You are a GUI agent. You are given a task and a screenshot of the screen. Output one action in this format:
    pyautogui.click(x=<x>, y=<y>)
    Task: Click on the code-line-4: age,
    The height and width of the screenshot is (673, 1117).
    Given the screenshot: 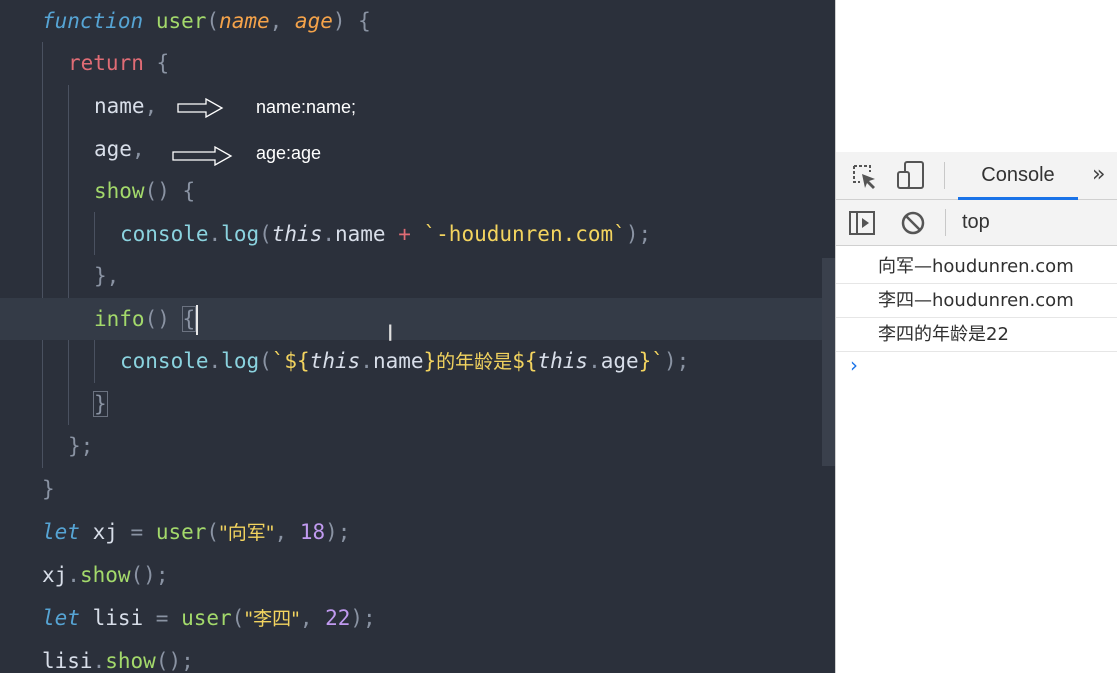 What is the action you would take?
    pyautogui.click(x=417, y=149)
    